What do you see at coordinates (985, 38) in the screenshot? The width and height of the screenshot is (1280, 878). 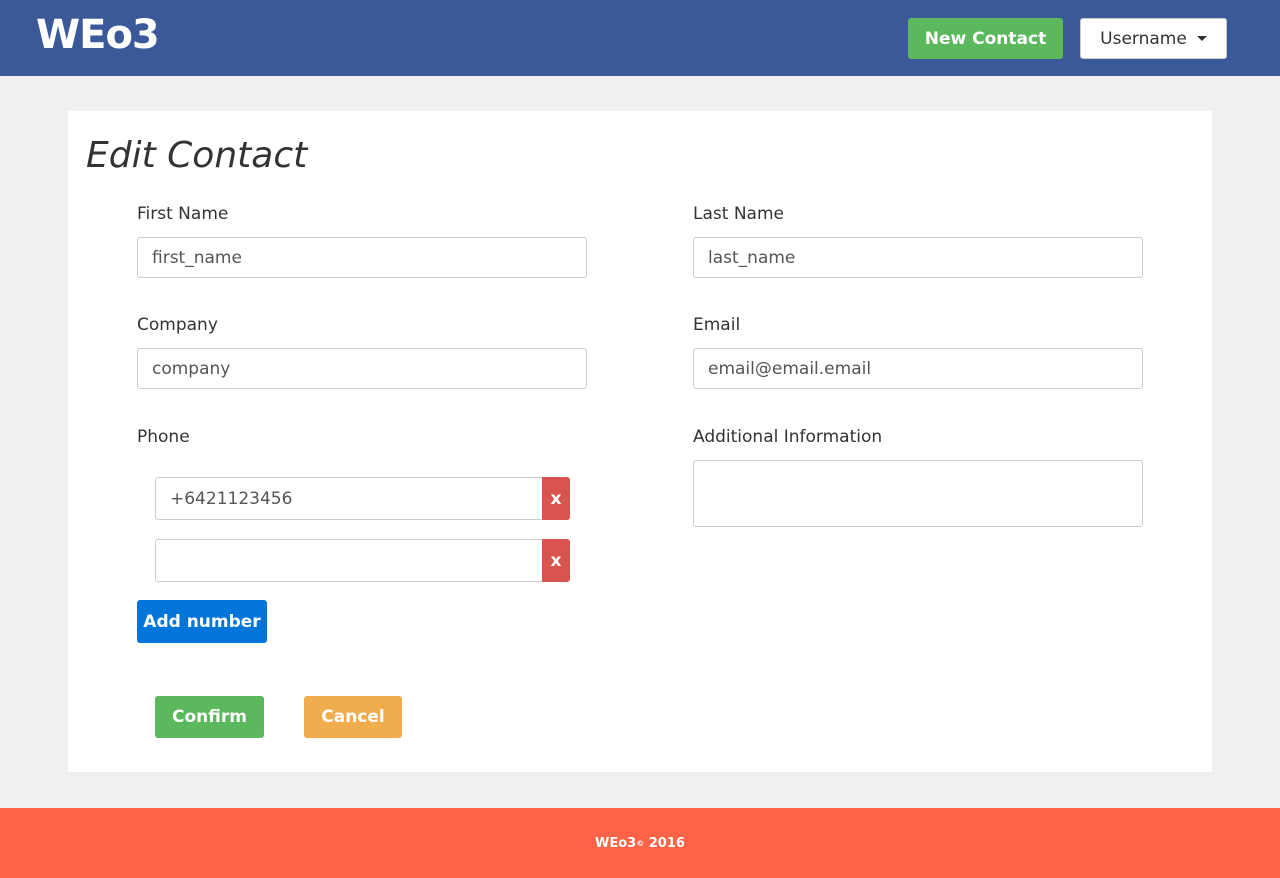 I see `new-contact-button: New Contact` at bounding box center [985, 38].